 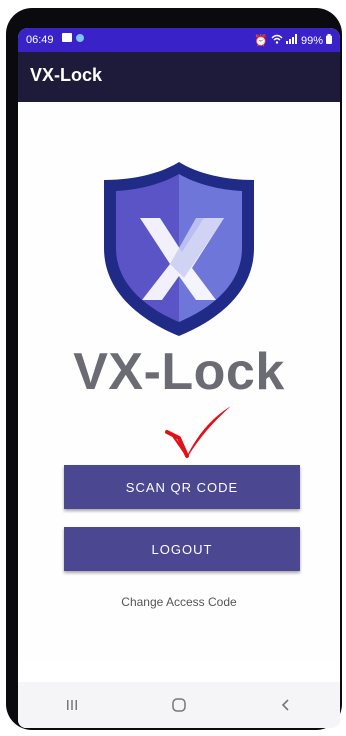 I want to click on status-right-icons: ⏰ 99%, so click(x=293, y=40).